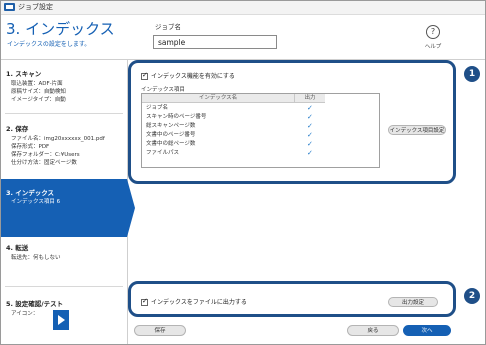 Image resolution: width=486 pixels, height=345 pixels. What do you see at coordinates (171, 126) in the screenshot?
I see `index-name-cell: 総スキャンページ数` at bounding box center [171, 126].